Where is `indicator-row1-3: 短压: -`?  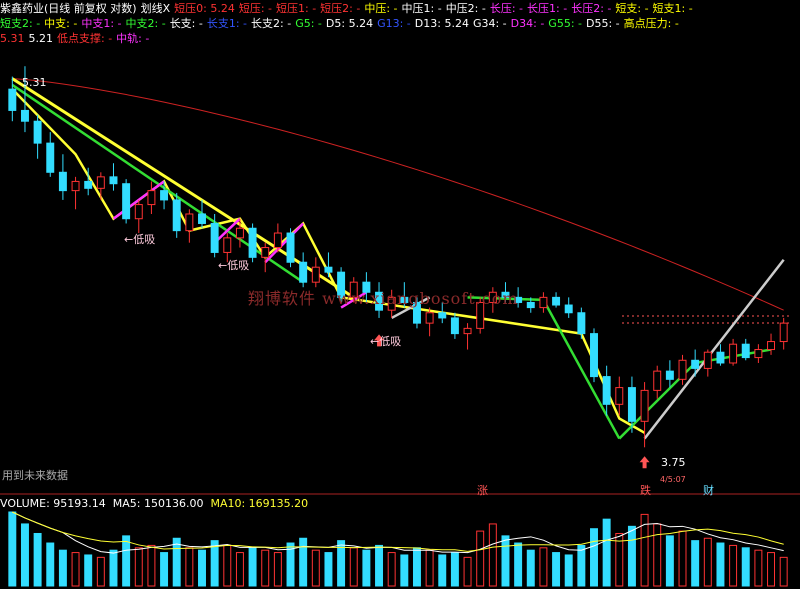
indicator-row1-3: 短压: - is located at coordinates (255, 8).